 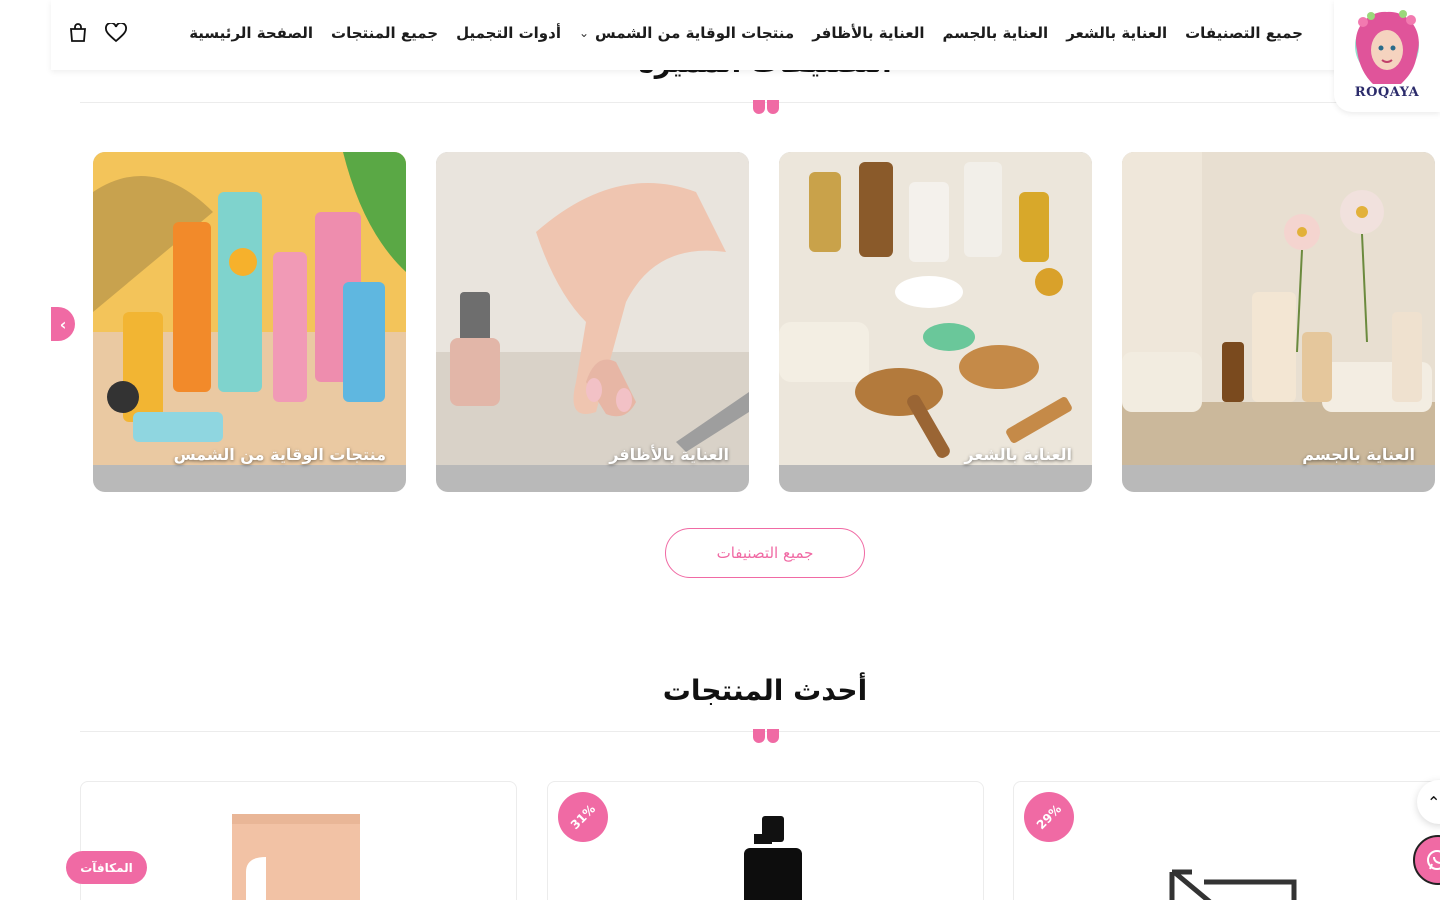 What do you see at coordinates (765, 690) in the screenshot?
I see `latest-section-title: أحدث المنتجات` at bounding box center [765, 690].